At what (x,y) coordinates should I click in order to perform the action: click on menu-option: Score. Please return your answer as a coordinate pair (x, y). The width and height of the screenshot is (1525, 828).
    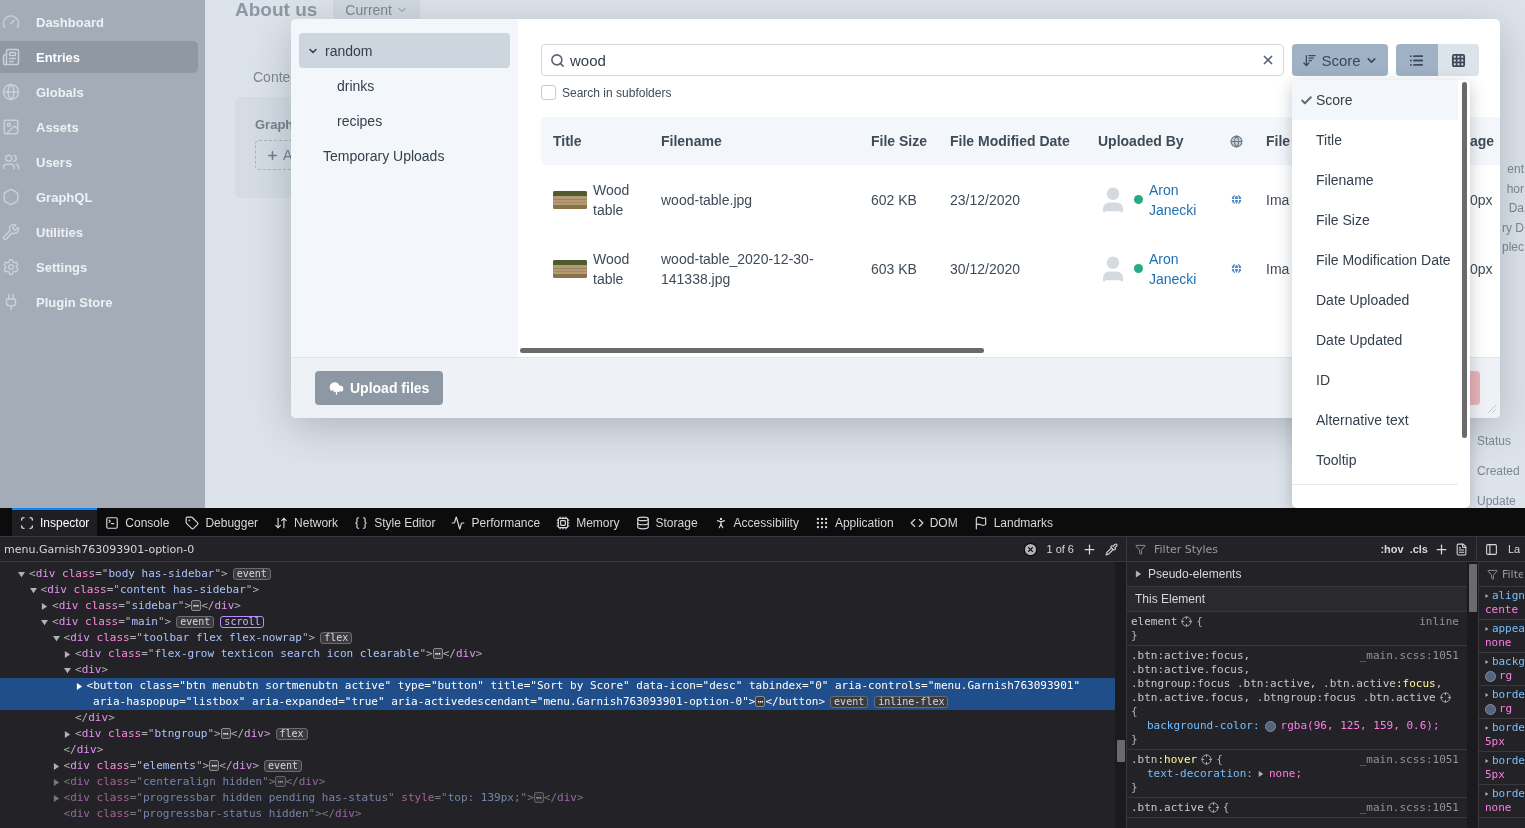
    Looking at the image, I should click on (1375, 100).